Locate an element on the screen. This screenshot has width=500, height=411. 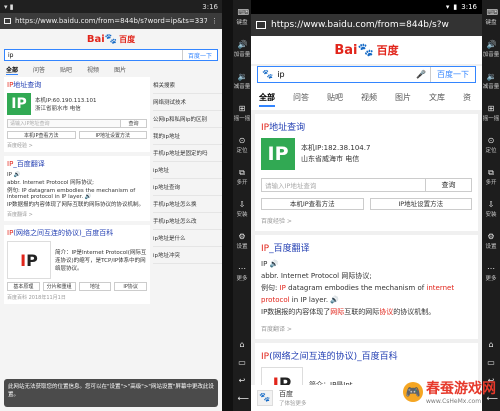
keyboard-icon: ⌨ is located at coordinates (243, 12).